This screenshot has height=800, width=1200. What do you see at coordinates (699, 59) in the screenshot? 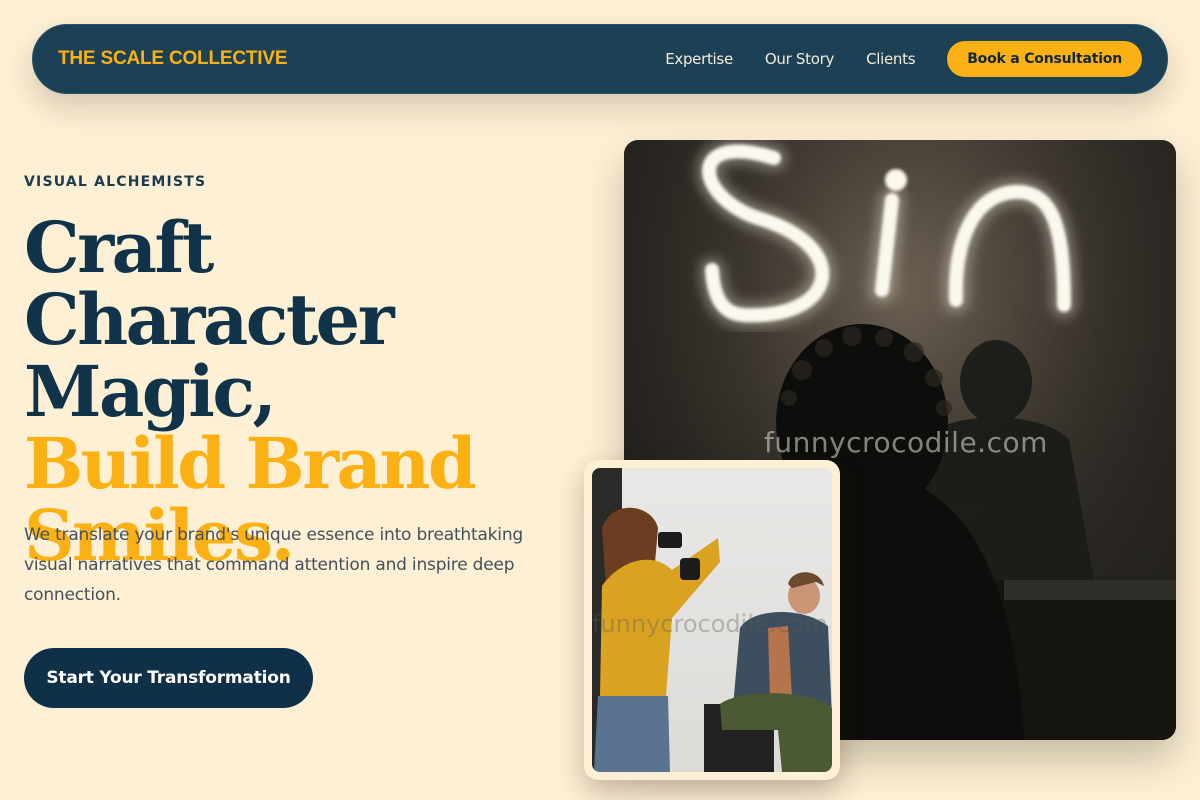
I see `nav-link-expertise: Expertise` at bounding box center [699, 59].